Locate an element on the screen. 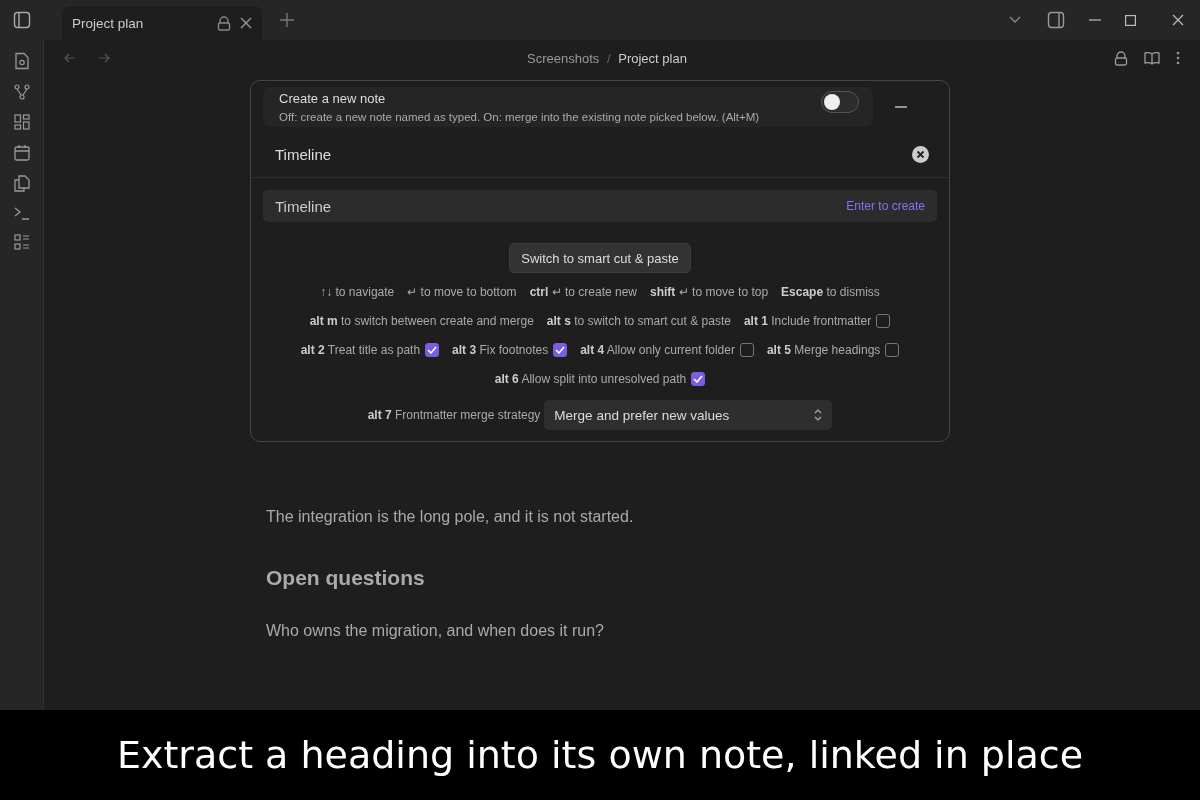 The image size is (1200, 800). note-paragraph: Who owns the migration, and when does it run? is located at coordinates (435, 631).